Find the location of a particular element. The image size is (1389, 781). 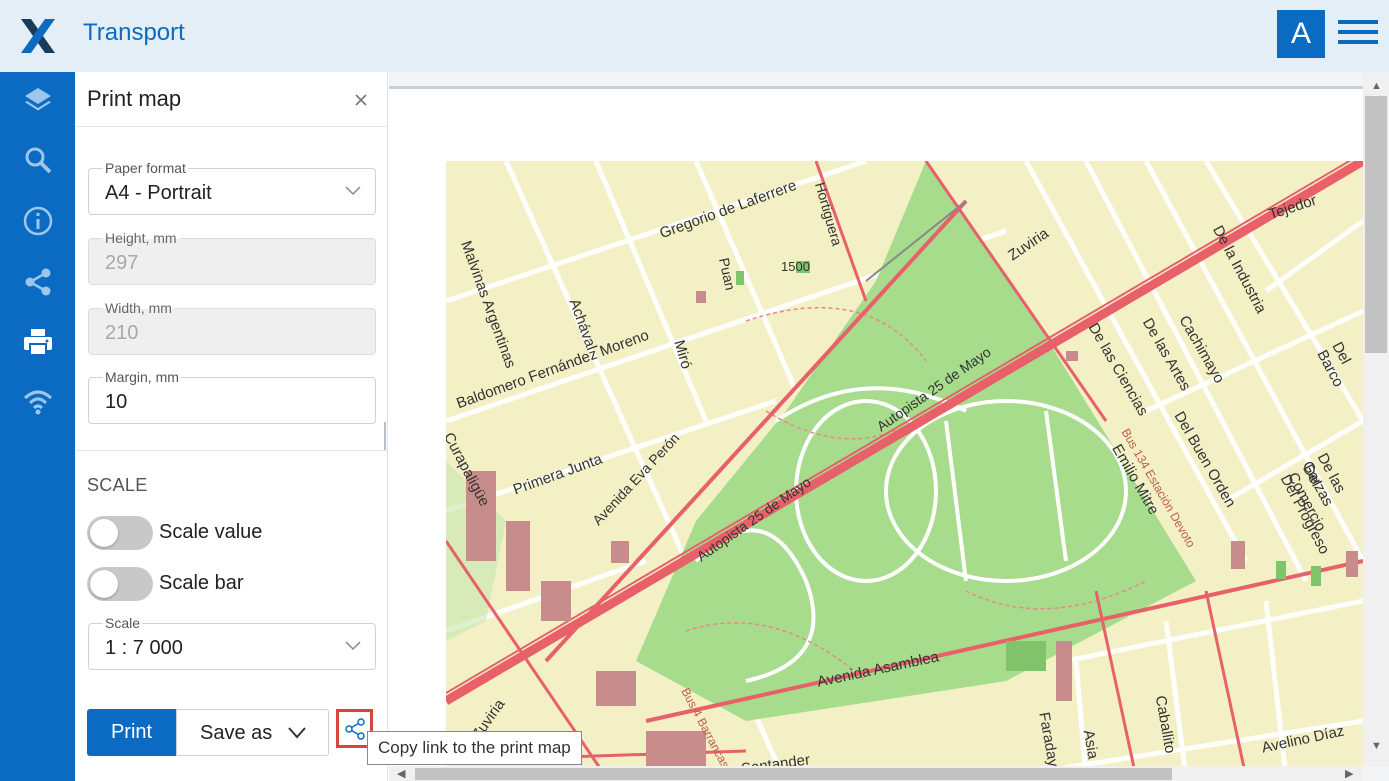

wifi-icon is located at coordinates (37, 402).